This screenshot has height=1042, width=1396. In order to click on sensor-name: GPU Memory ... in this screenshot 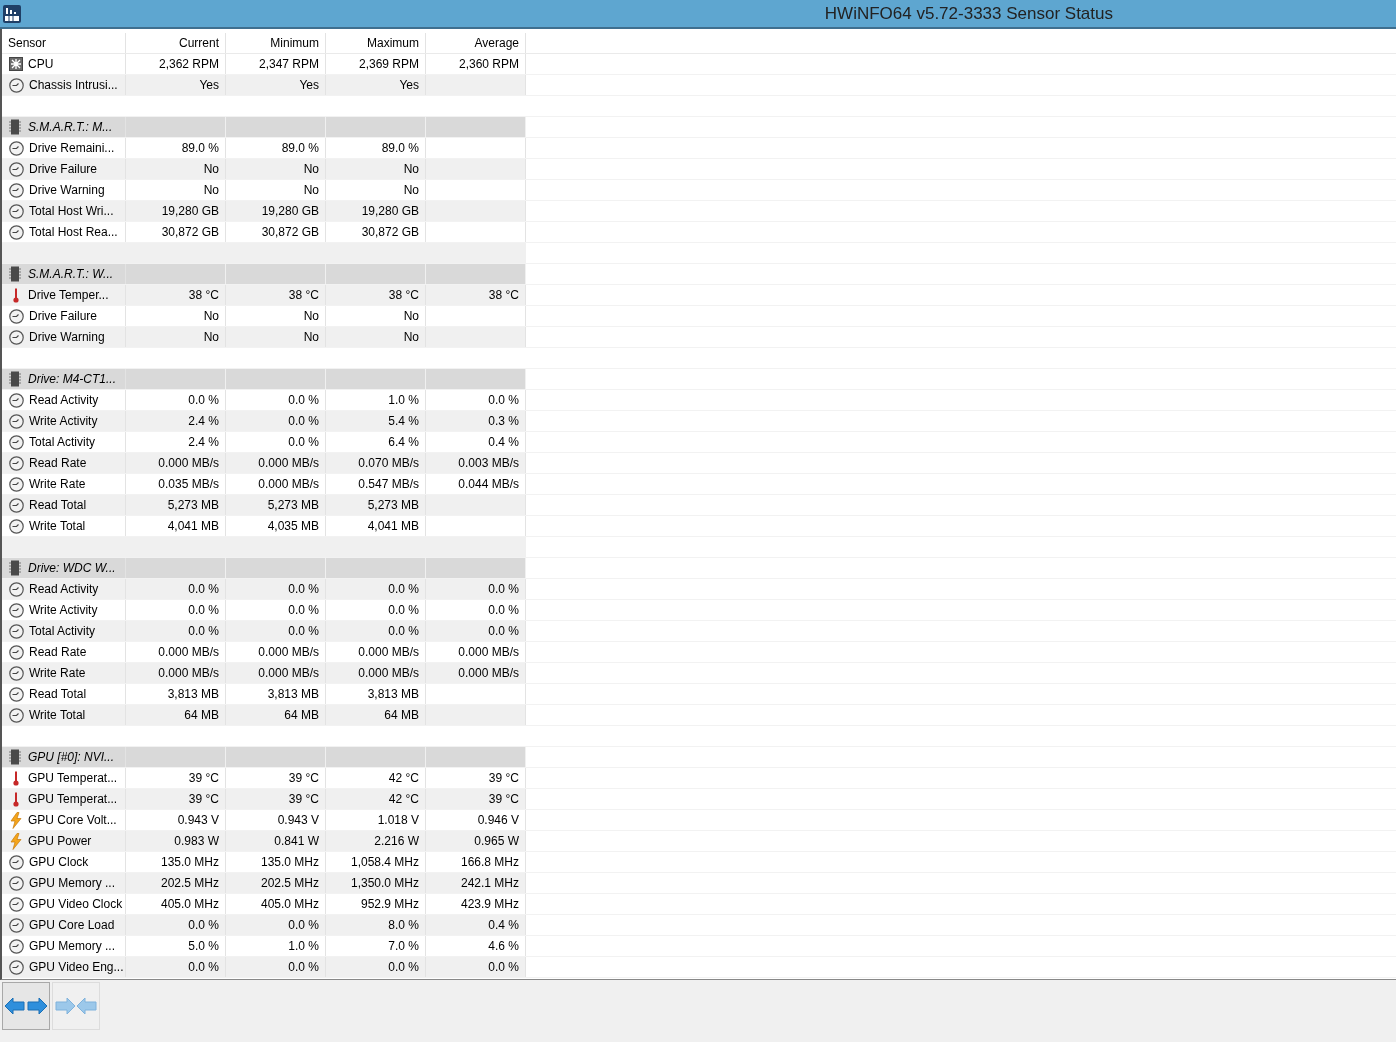, I will do `click(72, 883)`.